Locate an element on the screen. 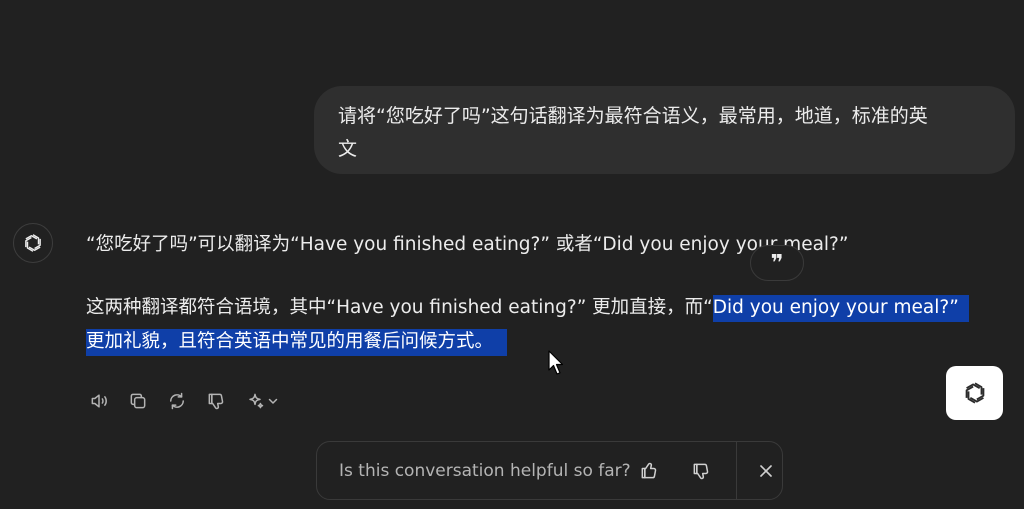  sparkle-icon is located at coordinates (256, 401).